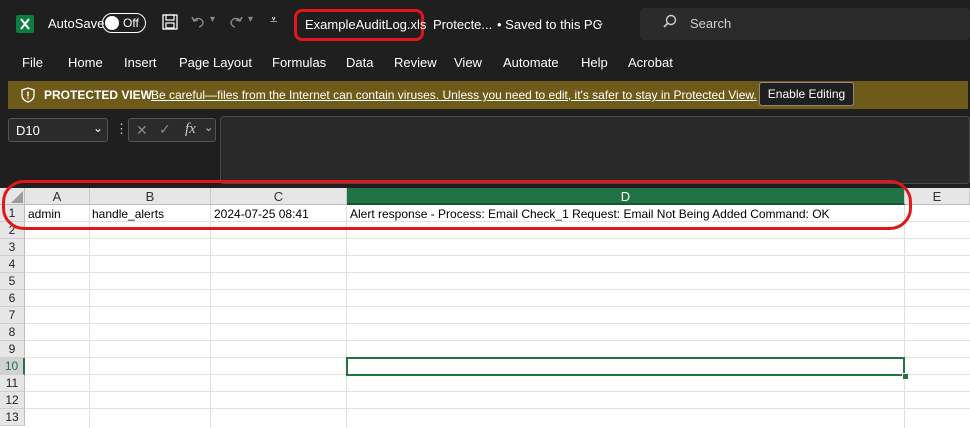  What do you see at coordinates (12, 383) in the screenshot?
I see `row-header: 11` at bounding box center [12, 383].